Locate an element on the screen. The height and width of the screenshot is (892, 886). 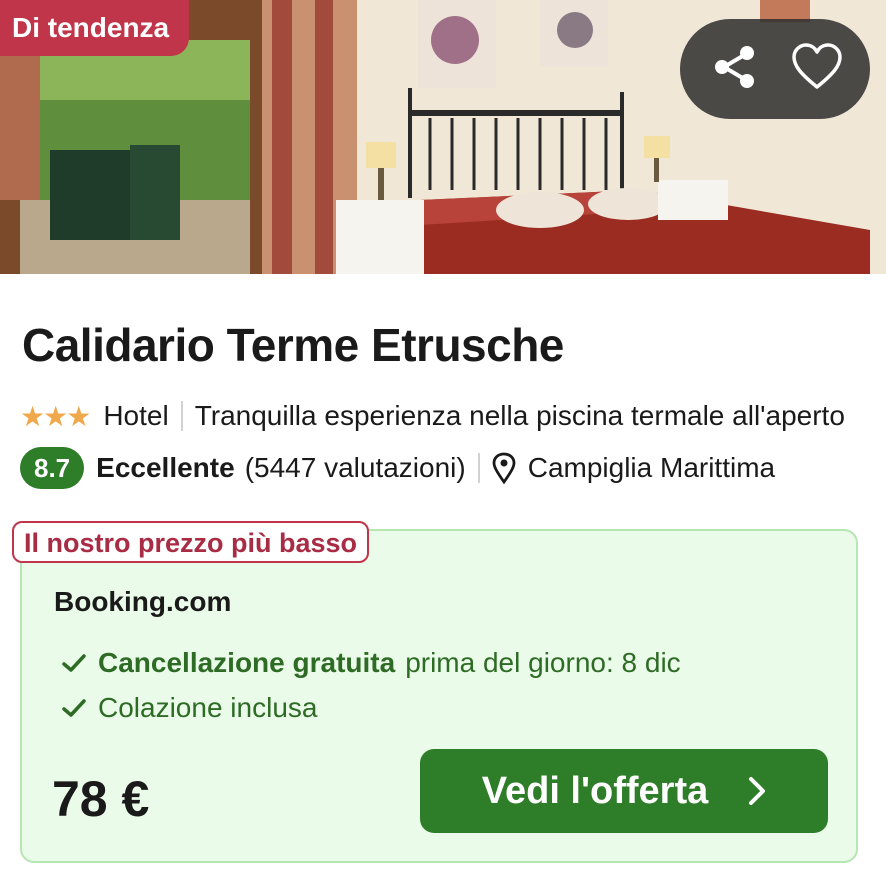
view-offer-label: Vedi l'offerta is located at coordinates (595, 790).